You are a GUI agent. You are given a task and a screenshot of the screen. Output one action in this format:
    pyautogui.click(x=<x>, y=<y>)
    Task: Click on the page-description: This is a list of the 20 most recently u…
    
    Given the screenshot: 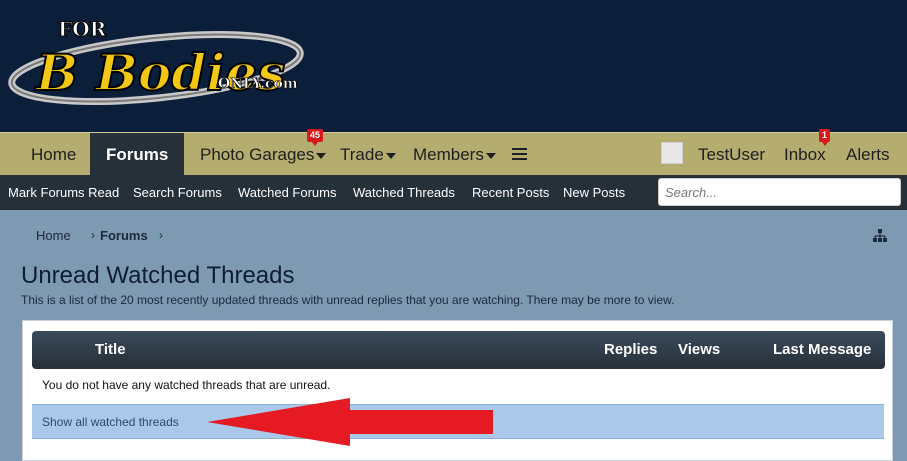 What is the action you would take?
    pyautogui.click(x=348, y=300)
    